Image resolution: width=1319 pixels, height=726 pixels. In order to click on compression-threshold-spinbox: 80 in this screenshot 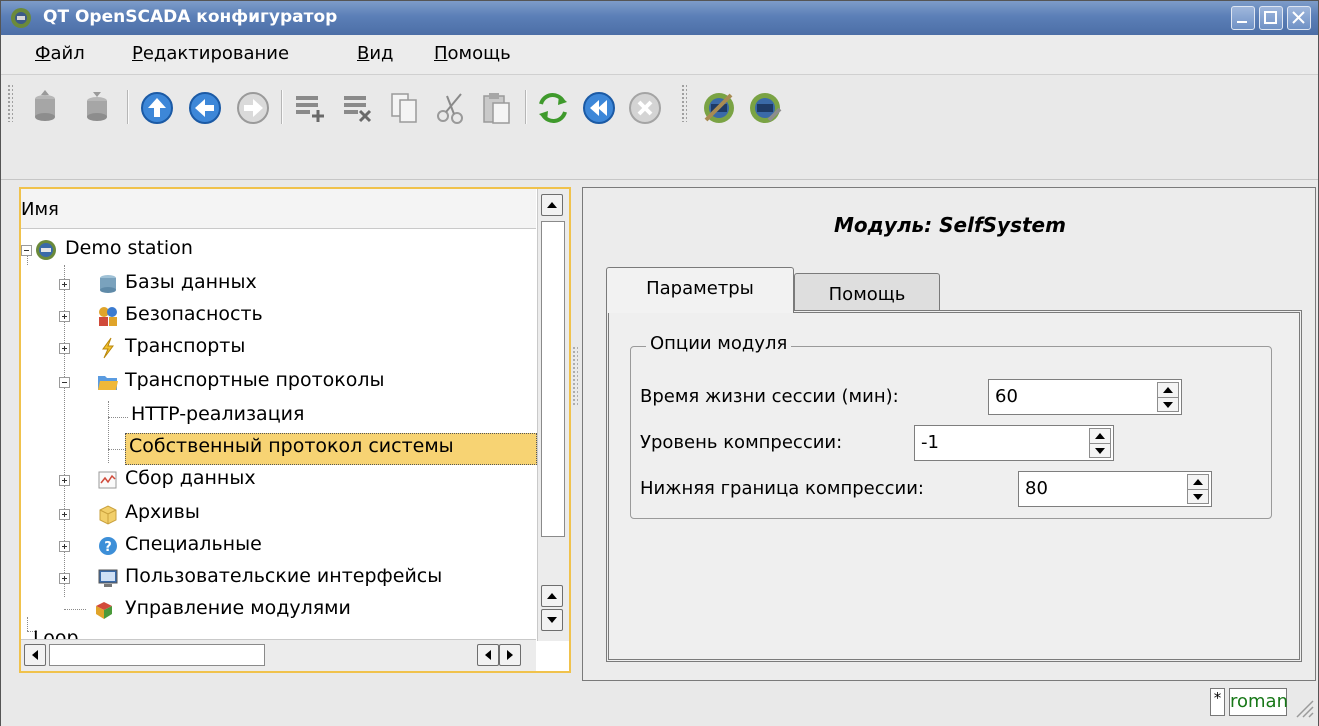, I will do `click(1115, 489)`.